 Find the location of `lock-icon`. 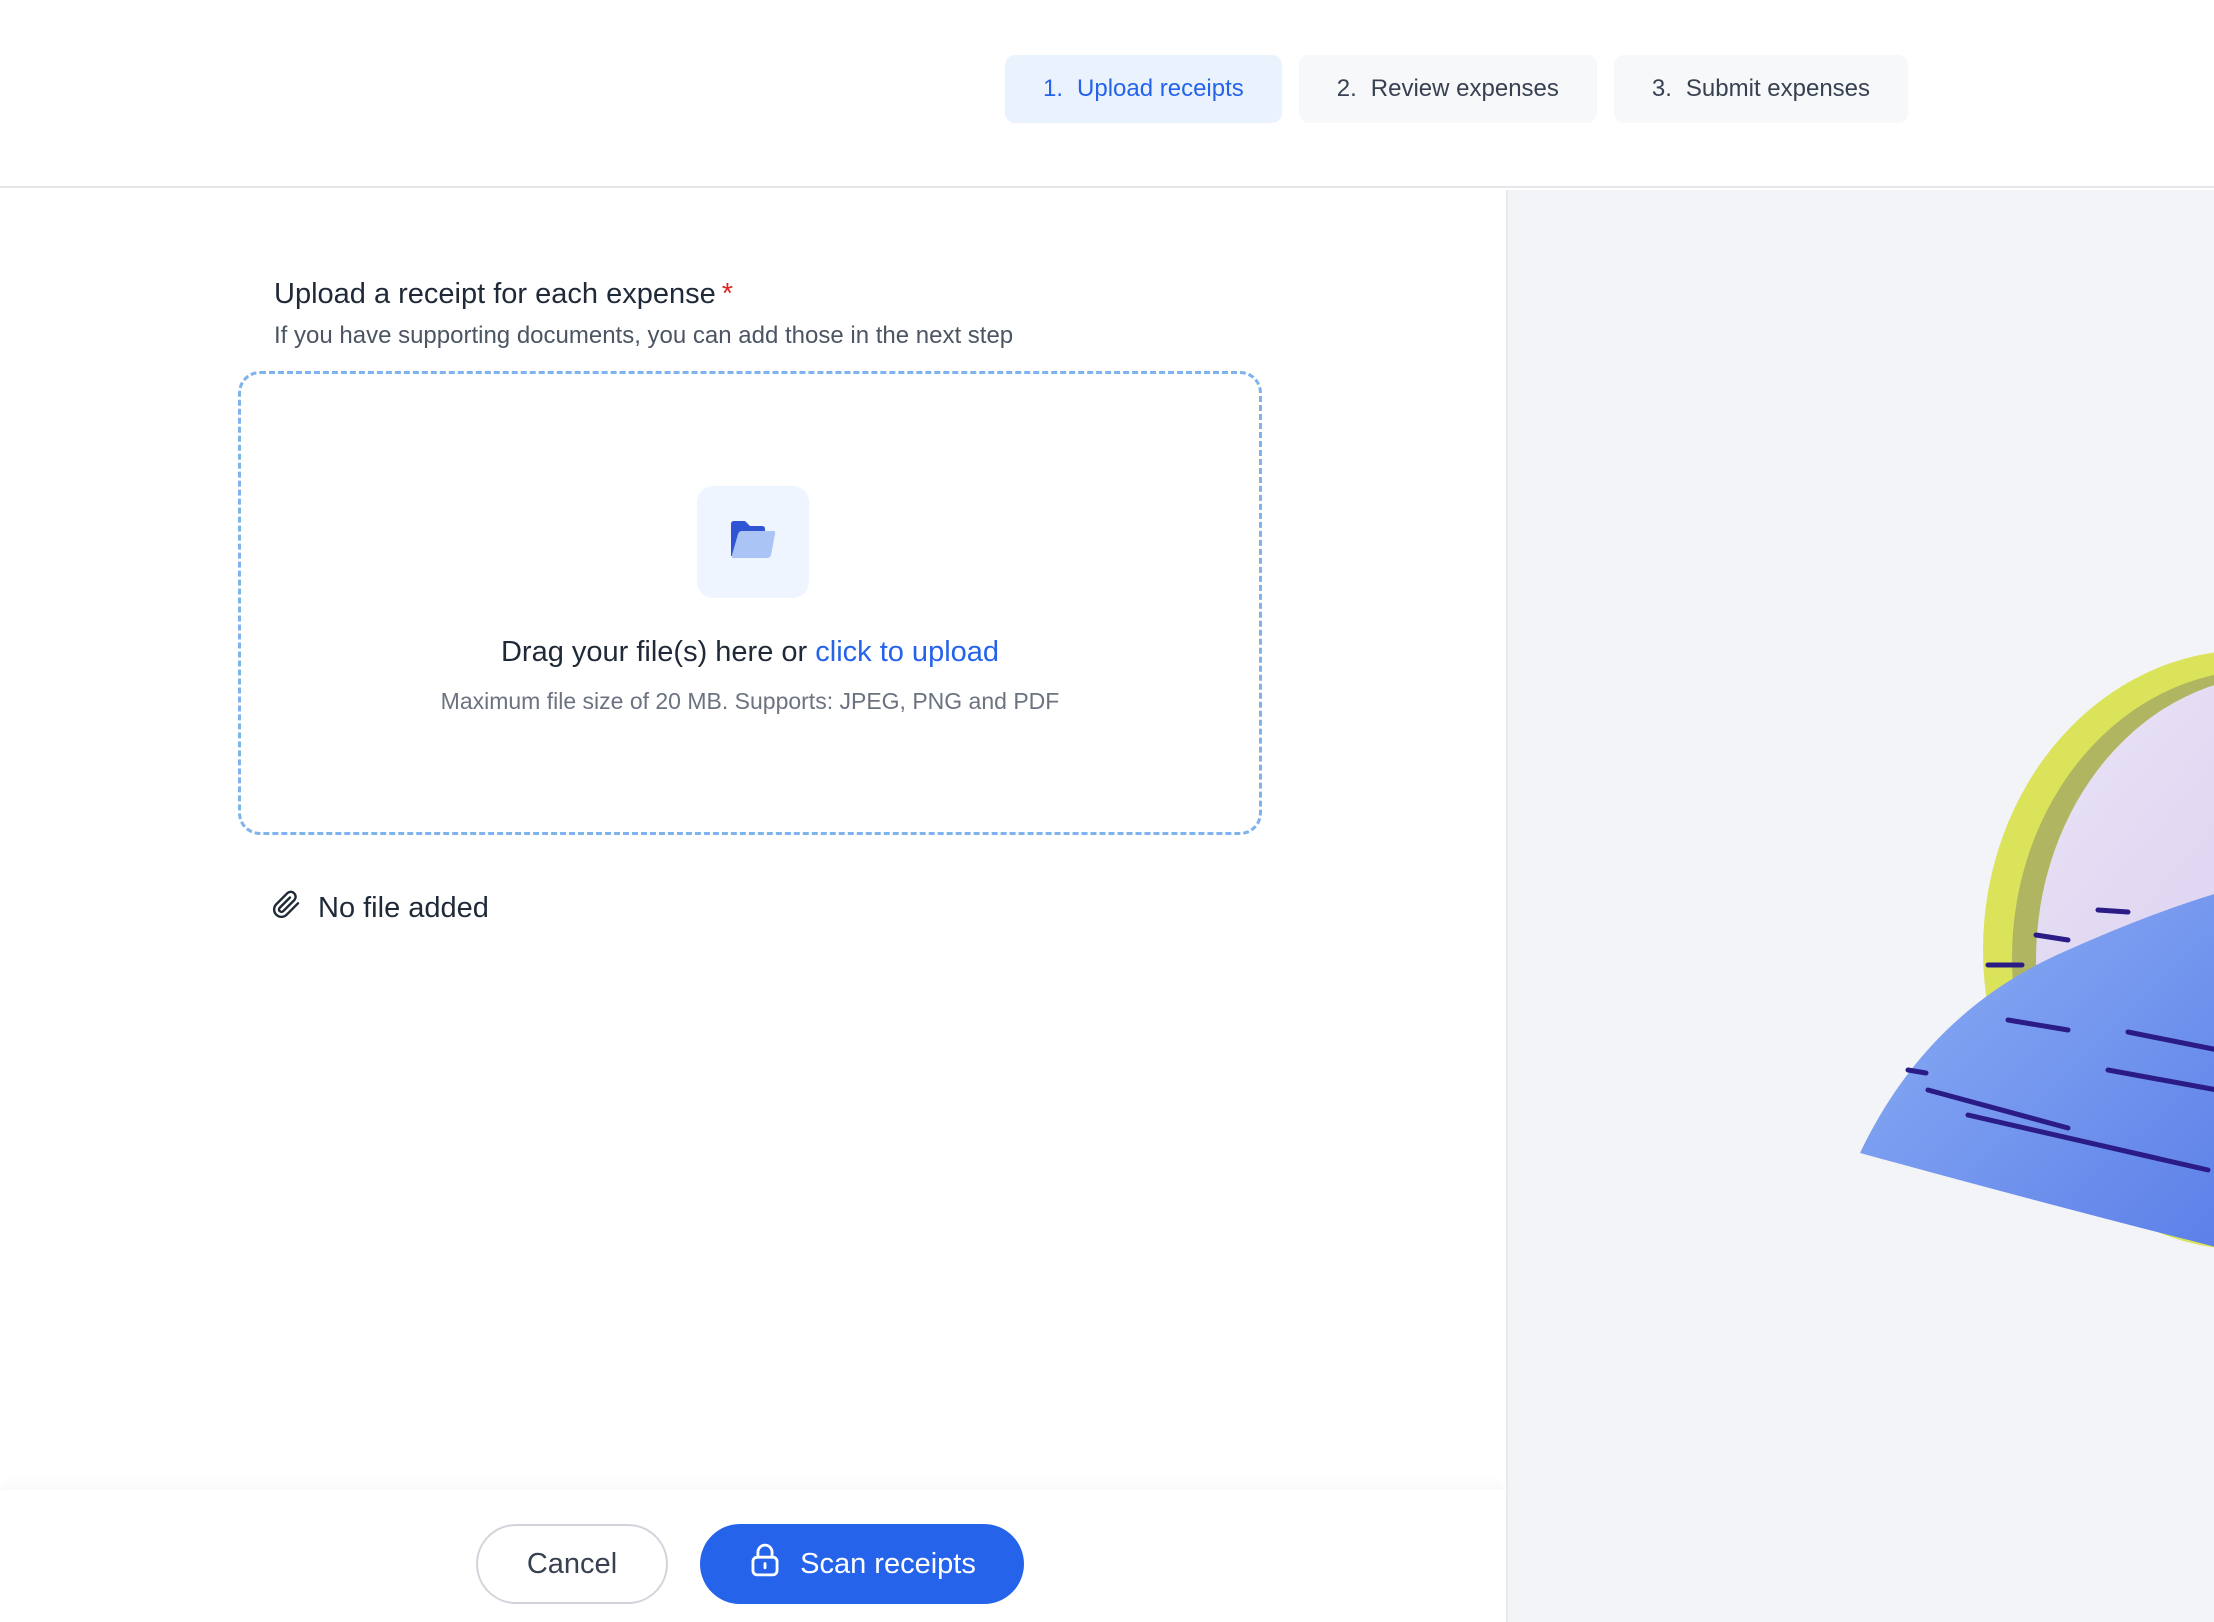

lock-icon is located at coordinates (765, 1564).